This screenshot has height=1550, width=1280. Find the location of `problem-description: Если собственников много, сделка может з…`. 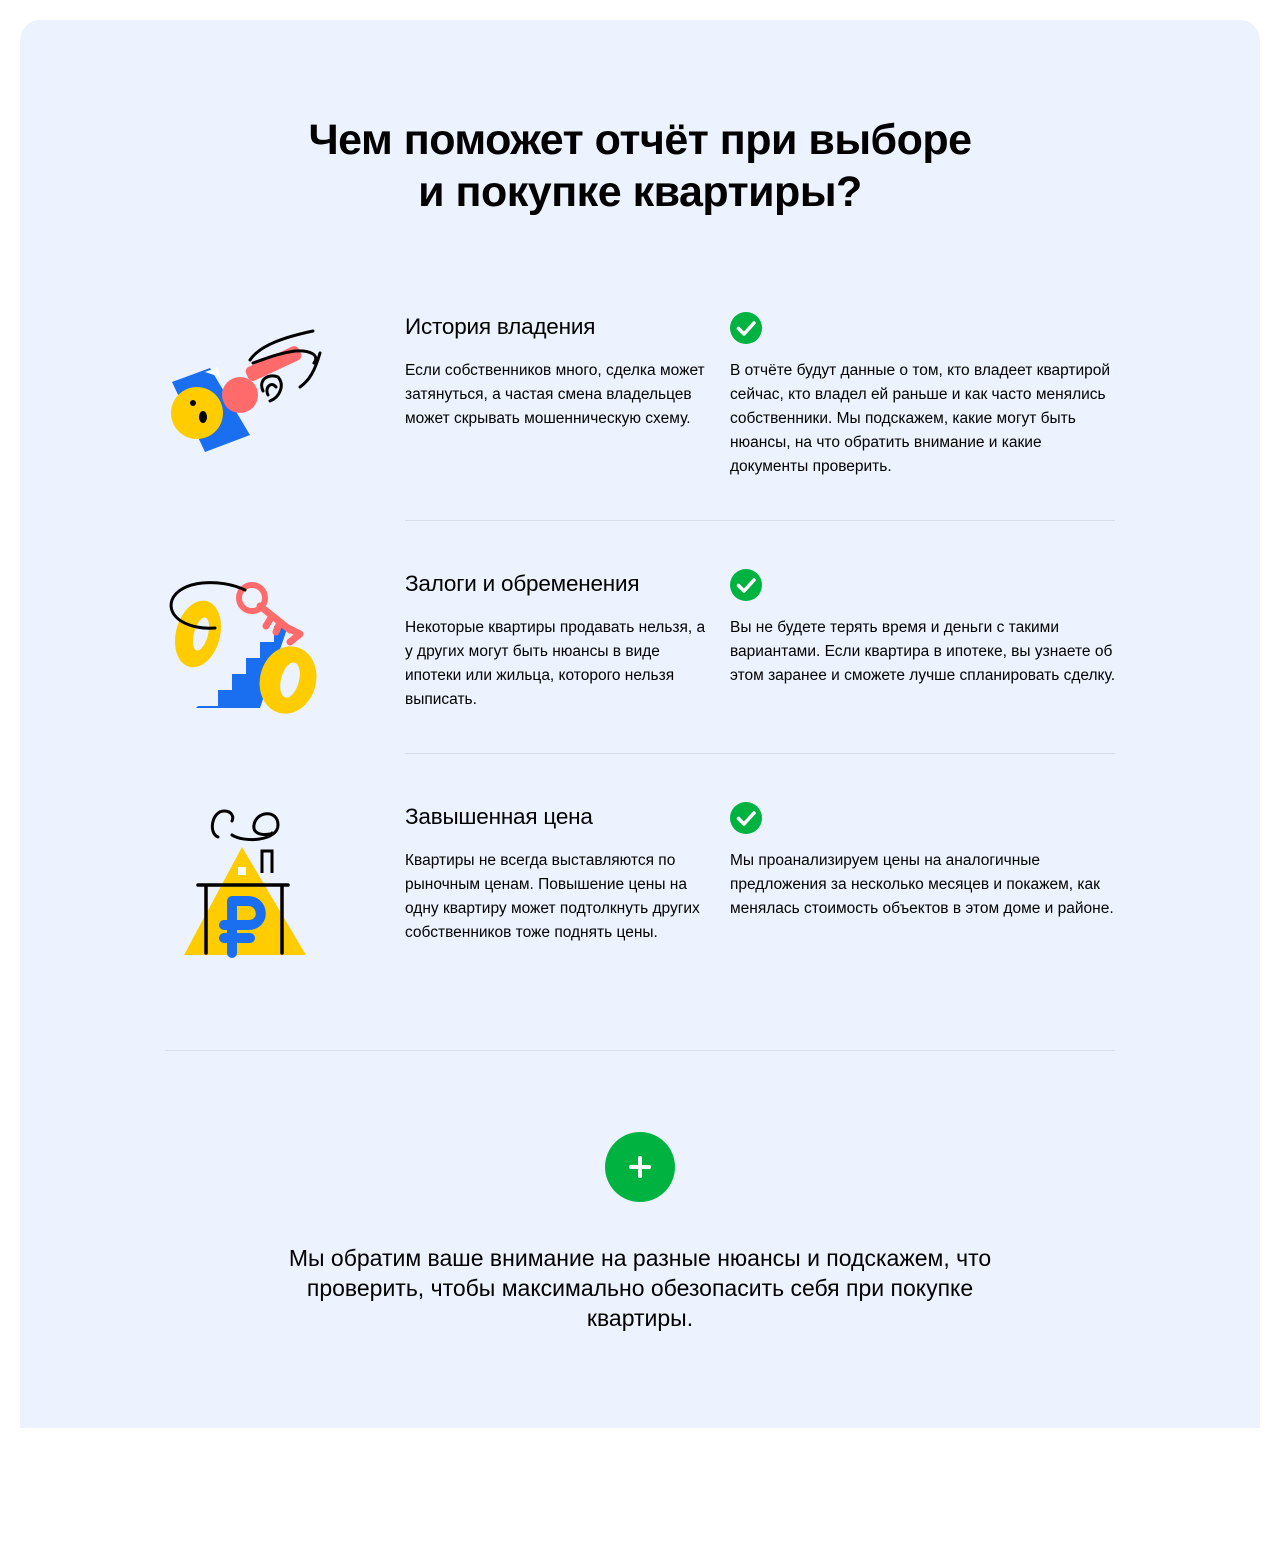

problem-description: Если собственников много, сделка может з… is located at coordinates (555, 394).